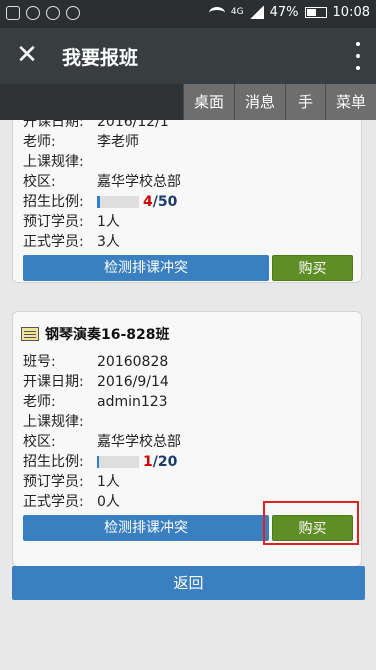  I want to click on tab-desktop: 桌面, so click(208, 102).